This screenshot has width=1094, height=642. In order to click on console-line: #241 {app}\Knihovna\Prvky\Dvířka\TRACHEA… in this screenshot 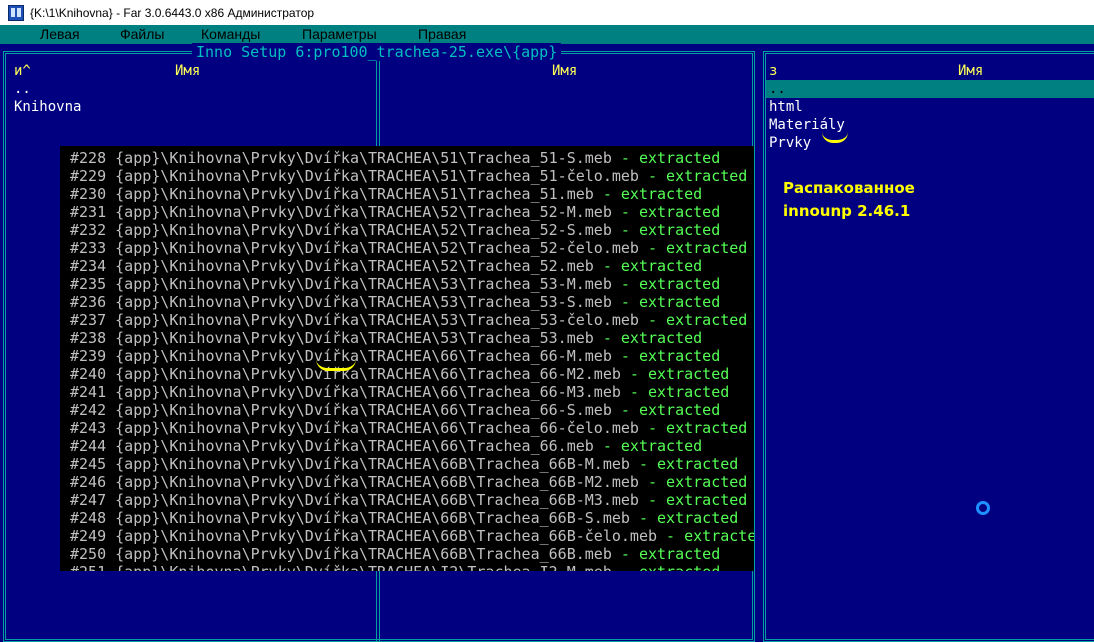, I will do `click(399, 392)`.